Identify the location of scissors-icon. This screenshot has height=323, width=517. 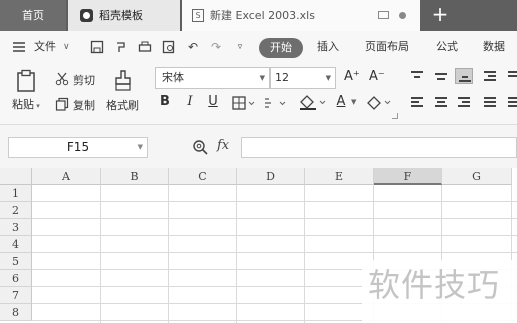
(62, 78).